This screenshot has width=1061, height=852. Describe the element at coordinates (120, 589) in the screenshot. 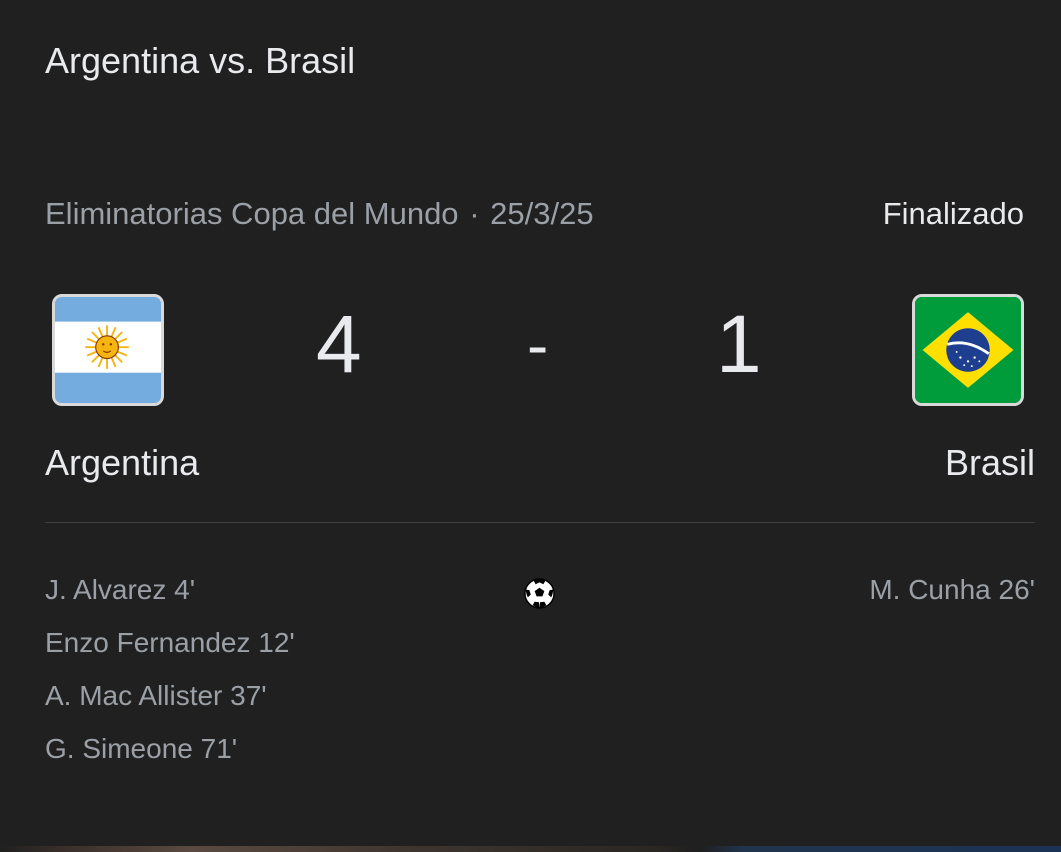

I see `home-scorer-1: J. Alvarez 4'` at that location.